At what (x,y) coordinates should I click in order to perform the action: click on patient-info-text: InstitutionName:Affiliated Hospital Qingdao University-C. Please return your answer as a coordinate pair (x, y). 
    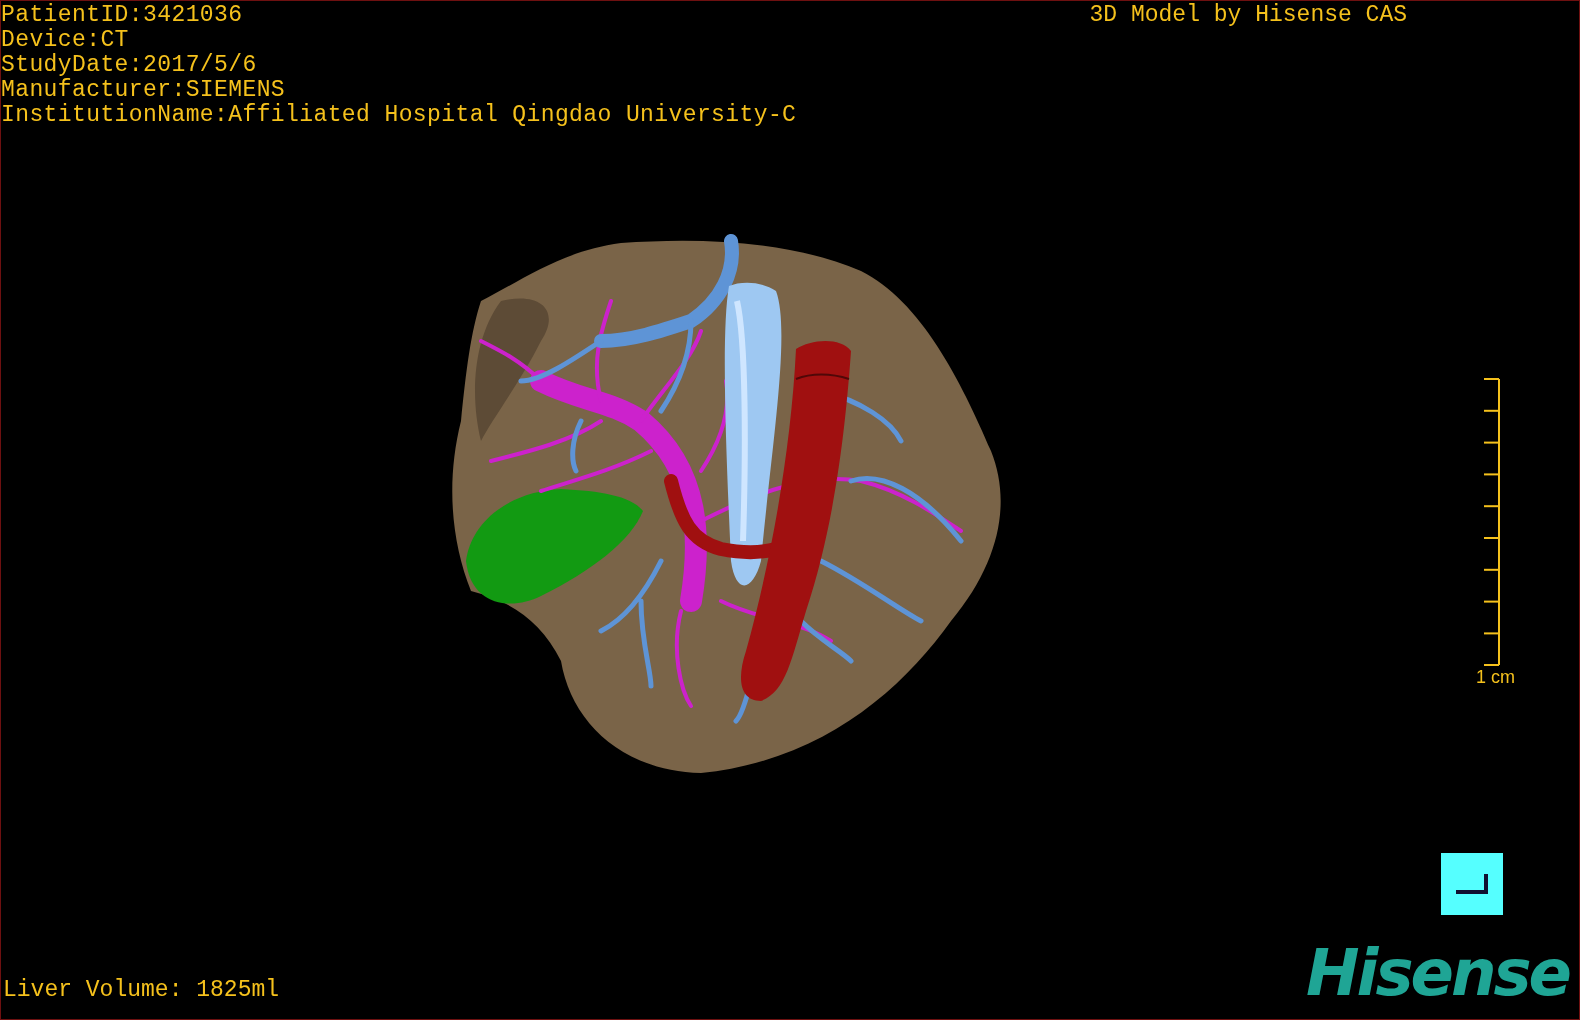
    Looking at the image, I should click on (399, 115).